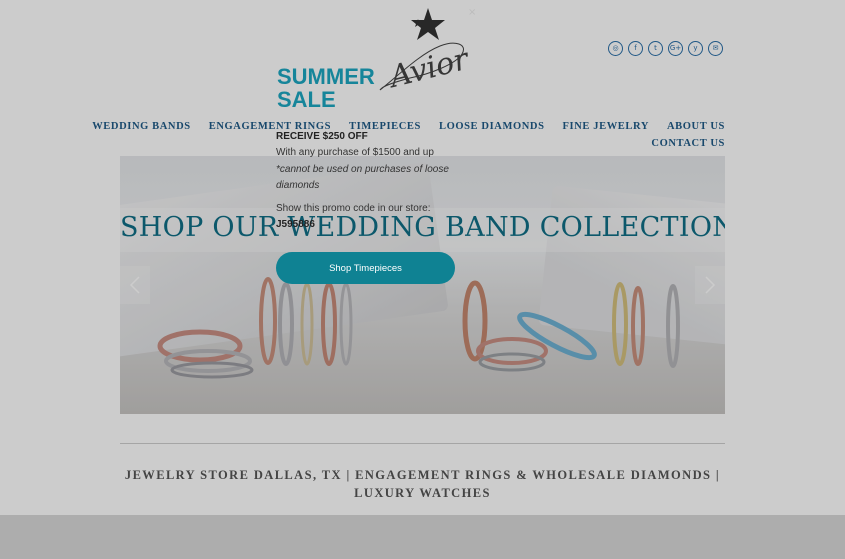 The height and width of the screenshot is (559, 845). I want to click on promo-receive: RECEIVE $250 OFF, so click(322, 136).